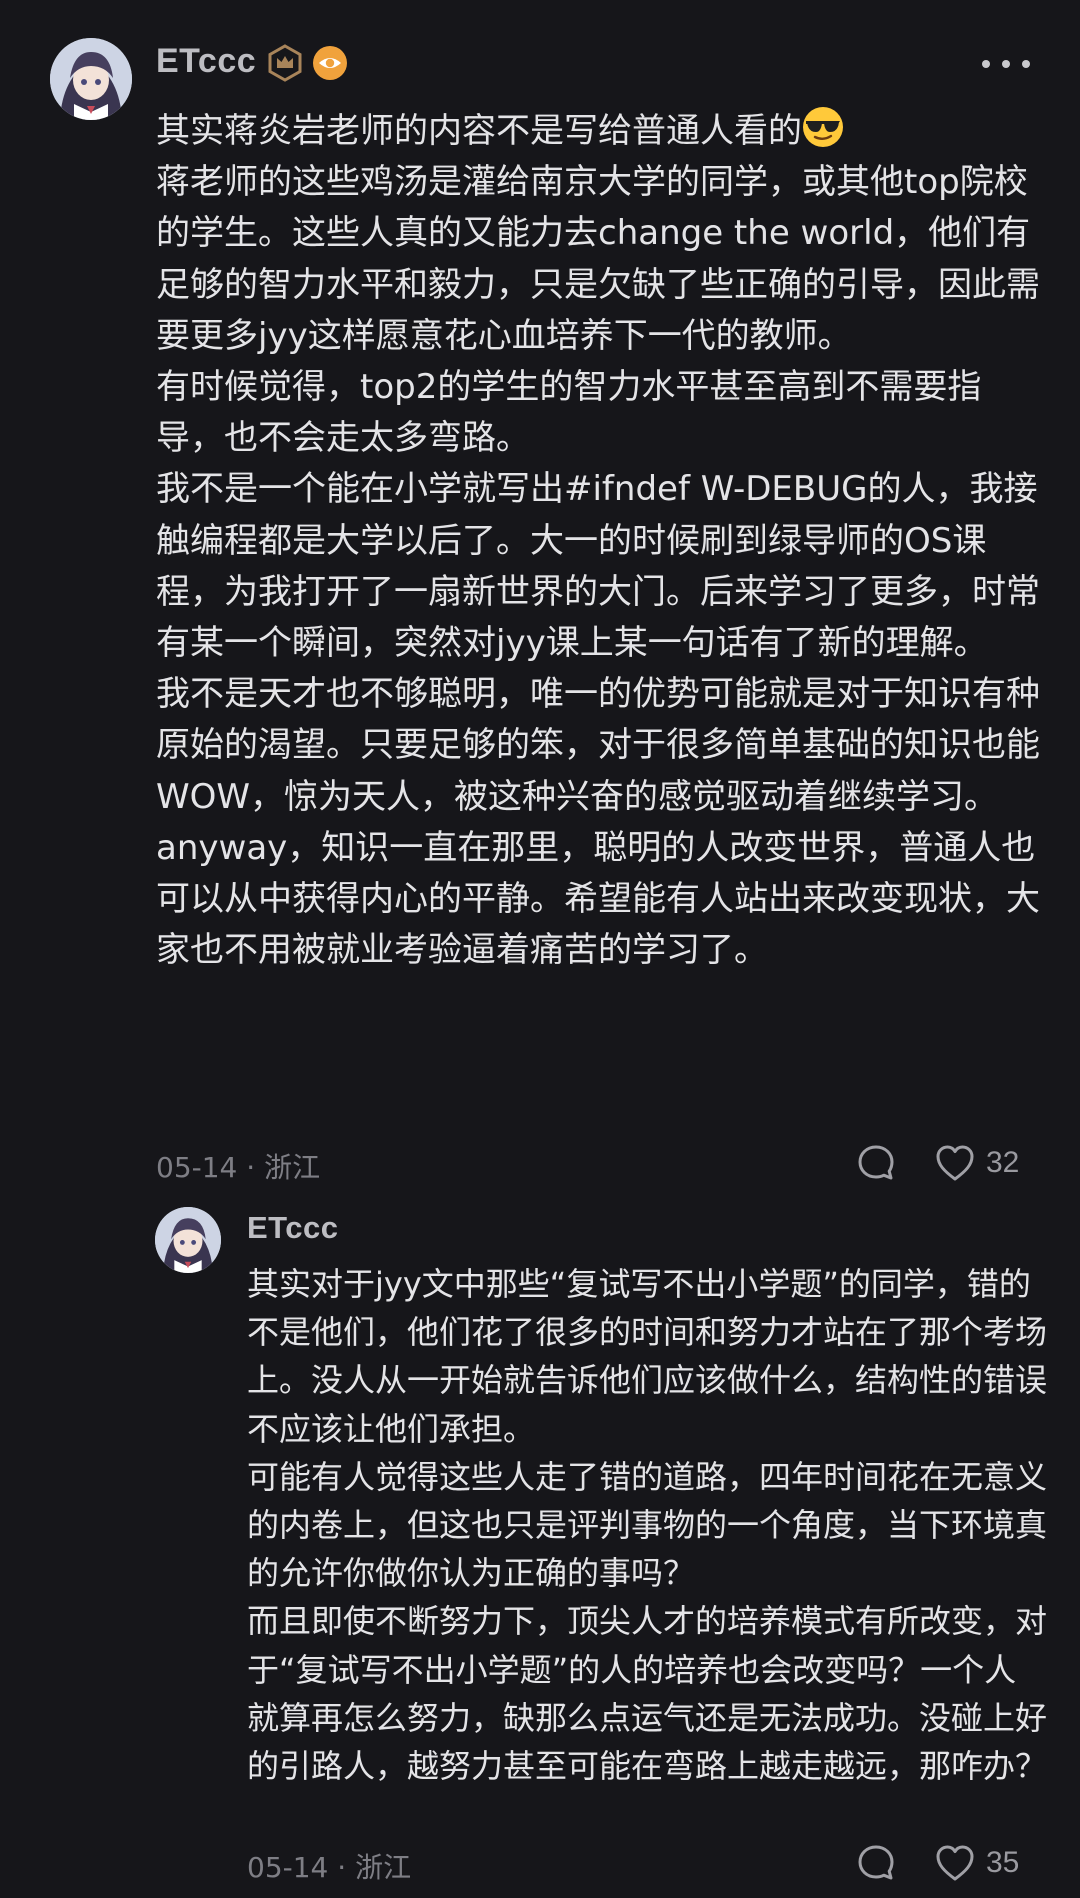  What do you see at coordinates (1003, 1862) in the screenshot?
I see `reply-like-count: 35` at bounding box center [1003, 1862].